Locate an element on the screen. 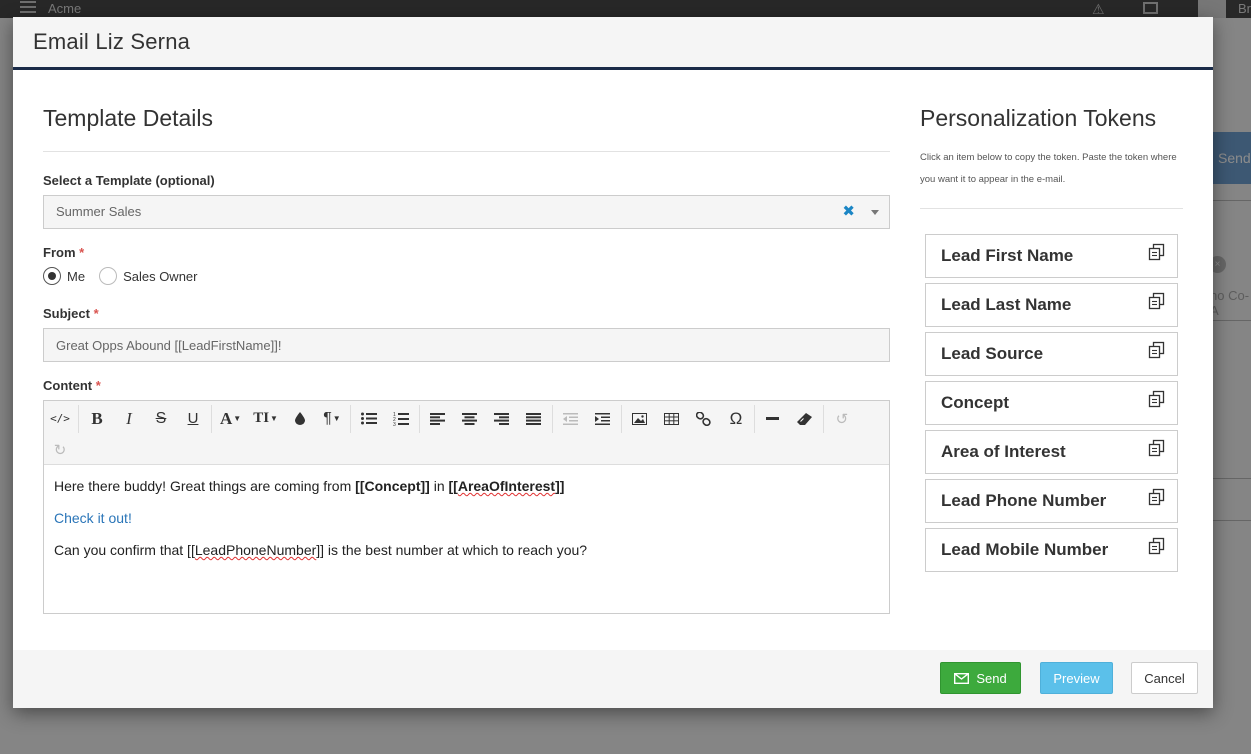  token-item: Area of Interest is located at coordinates (1051, 452).